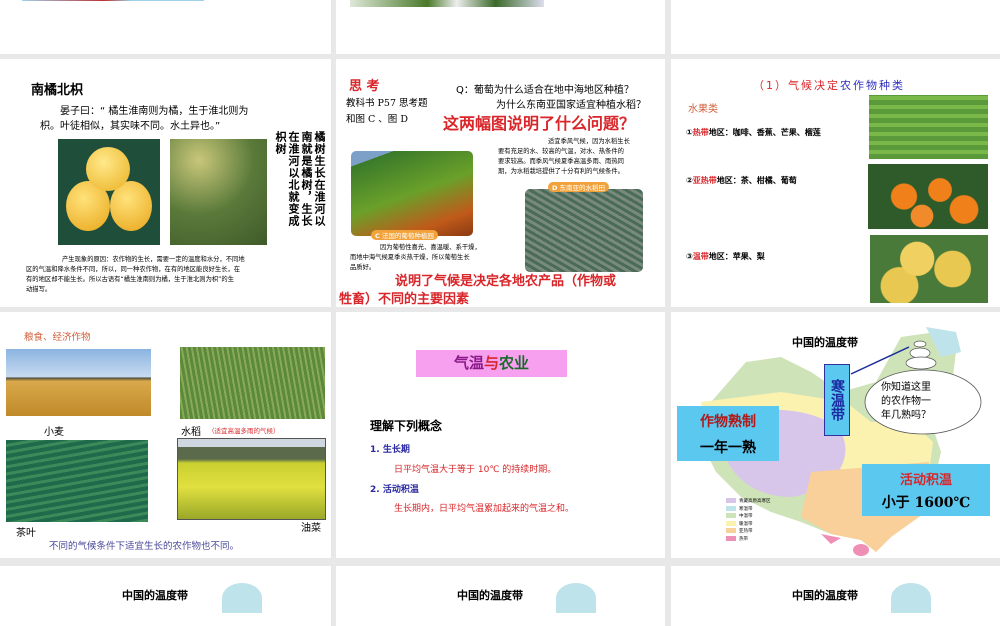  I want to click on wheat-image, so click(78, 382).